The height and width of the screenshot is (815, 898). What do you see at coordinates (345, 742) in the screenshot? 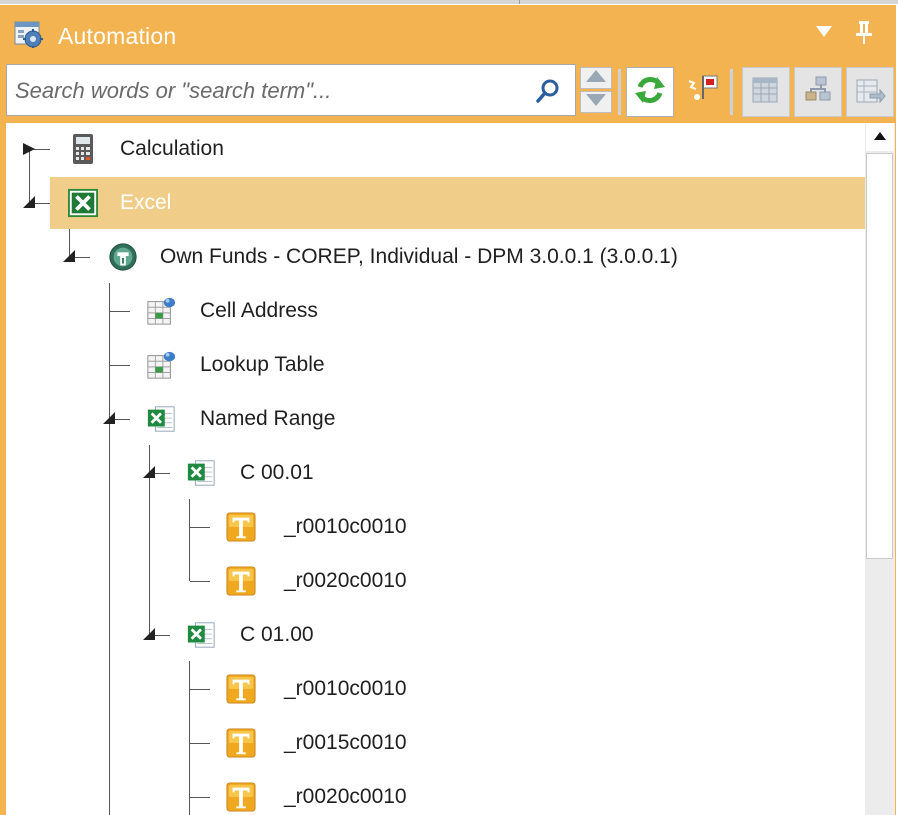
I see `tree-node-label: _r0015c0010` at bounding box center [345, 742].